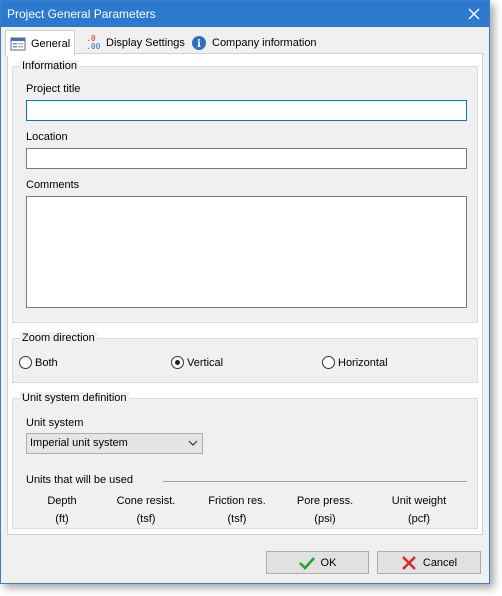  I want to click on unit-column-pore-press: Pore press. (psi), so click(325, 510).